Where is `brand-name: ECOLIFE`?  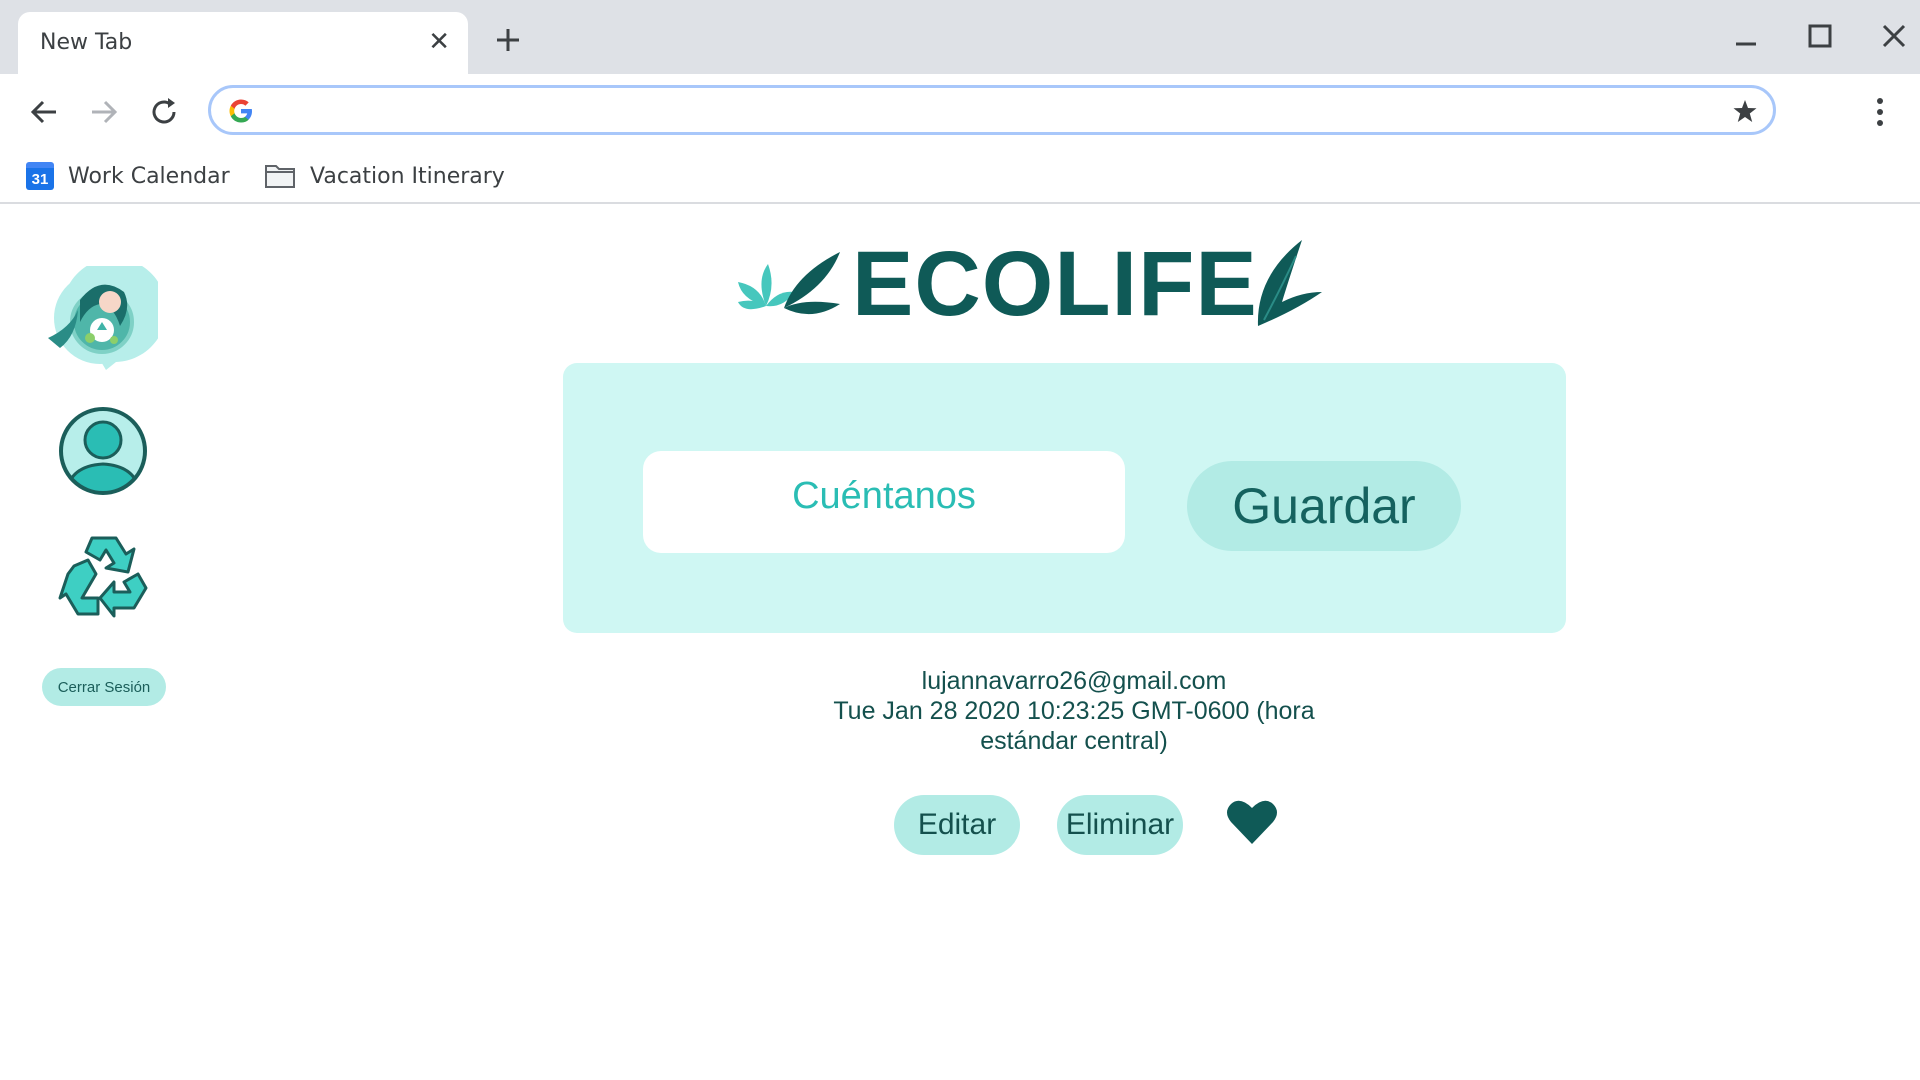 brand-name: ECOLIFE is located at coordinates (1055, 284).